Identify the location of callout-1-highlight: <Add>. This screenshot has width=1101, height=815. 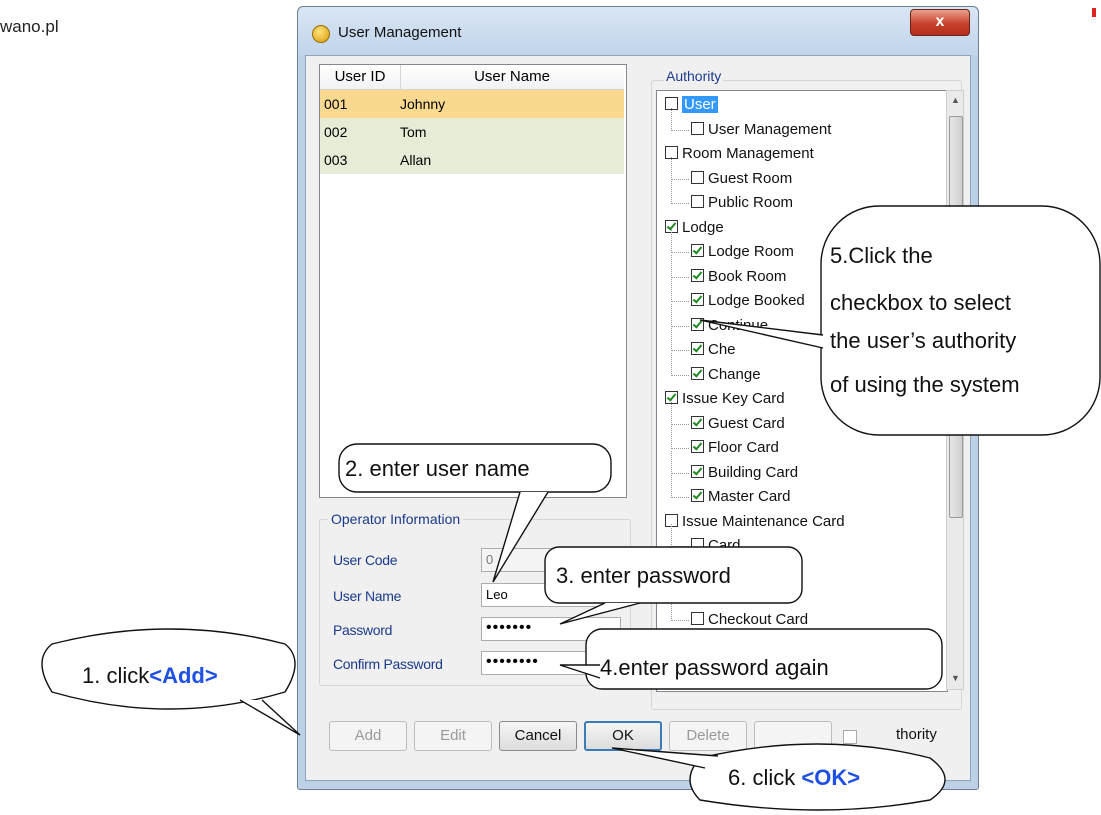
(183, 675).